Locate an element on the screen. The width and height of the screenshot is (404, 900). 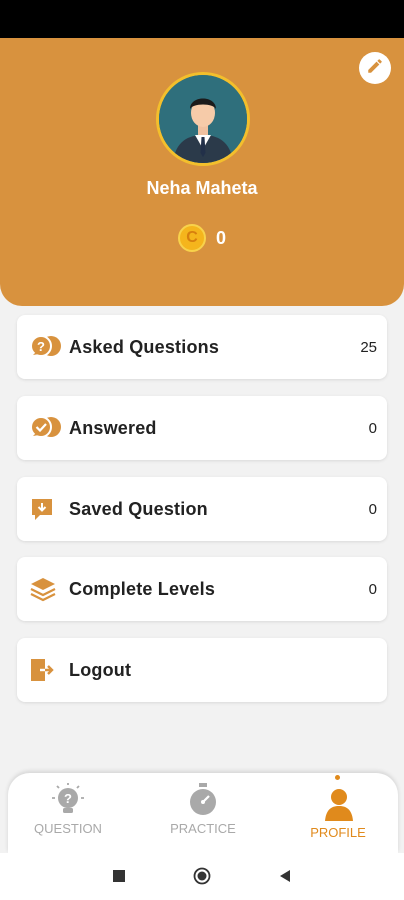
active-indicator is located at coordinates (337, 777).